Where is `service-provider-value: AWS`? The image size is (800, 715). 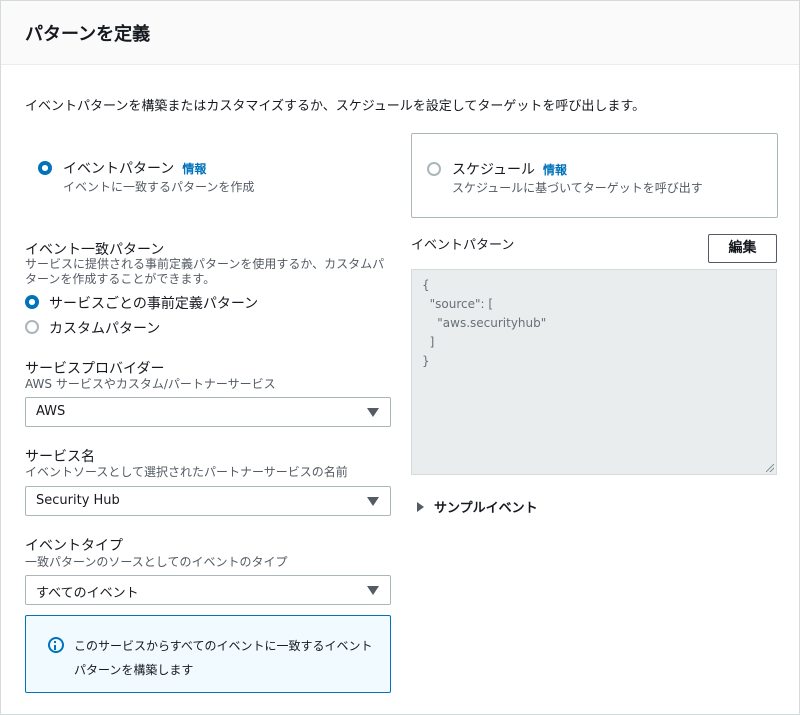
service-provider-value: AWS is located at coordinates (51, 411).